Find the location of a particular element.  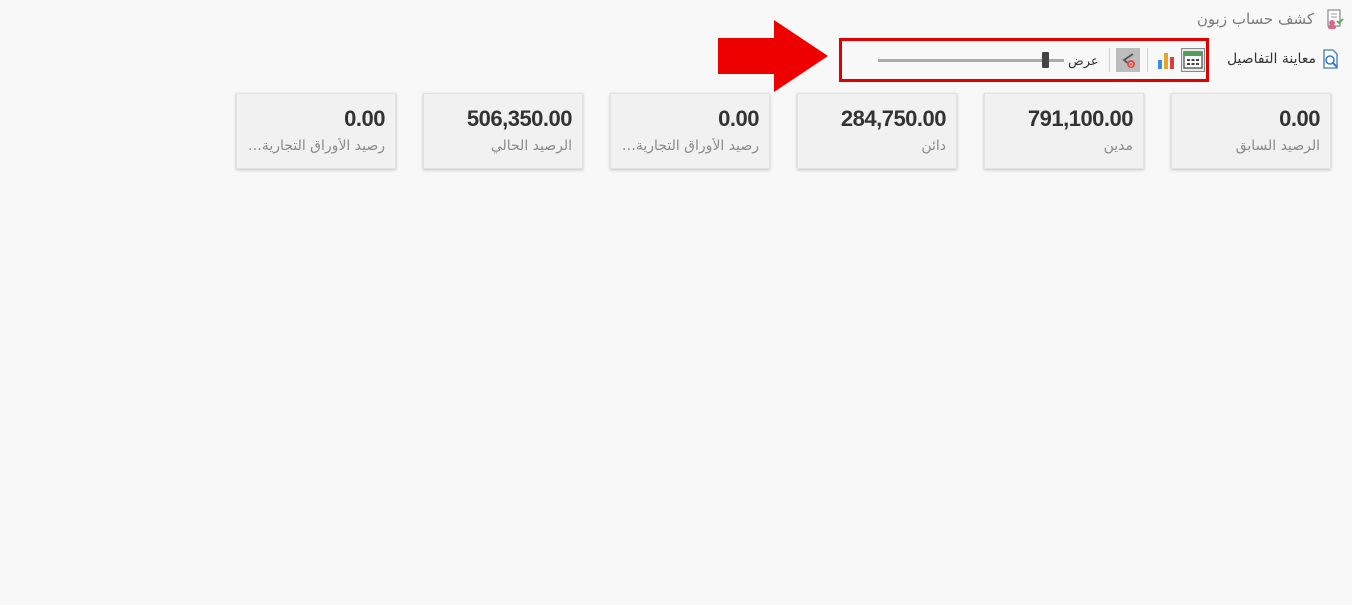

reset-icon: 0 is located at coordinates (1128, 60).